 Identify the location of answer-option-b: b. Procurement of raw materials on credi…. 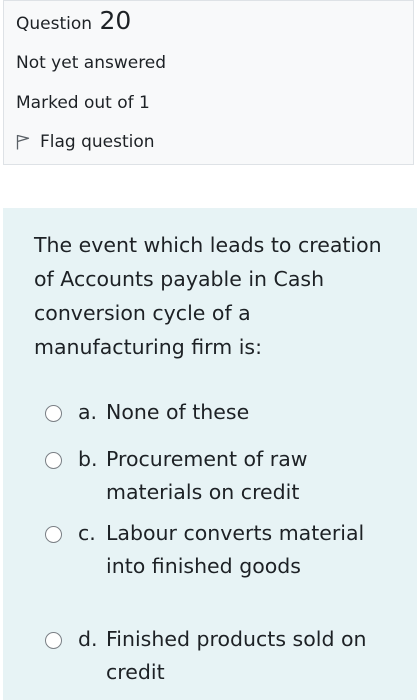
(210, 476).